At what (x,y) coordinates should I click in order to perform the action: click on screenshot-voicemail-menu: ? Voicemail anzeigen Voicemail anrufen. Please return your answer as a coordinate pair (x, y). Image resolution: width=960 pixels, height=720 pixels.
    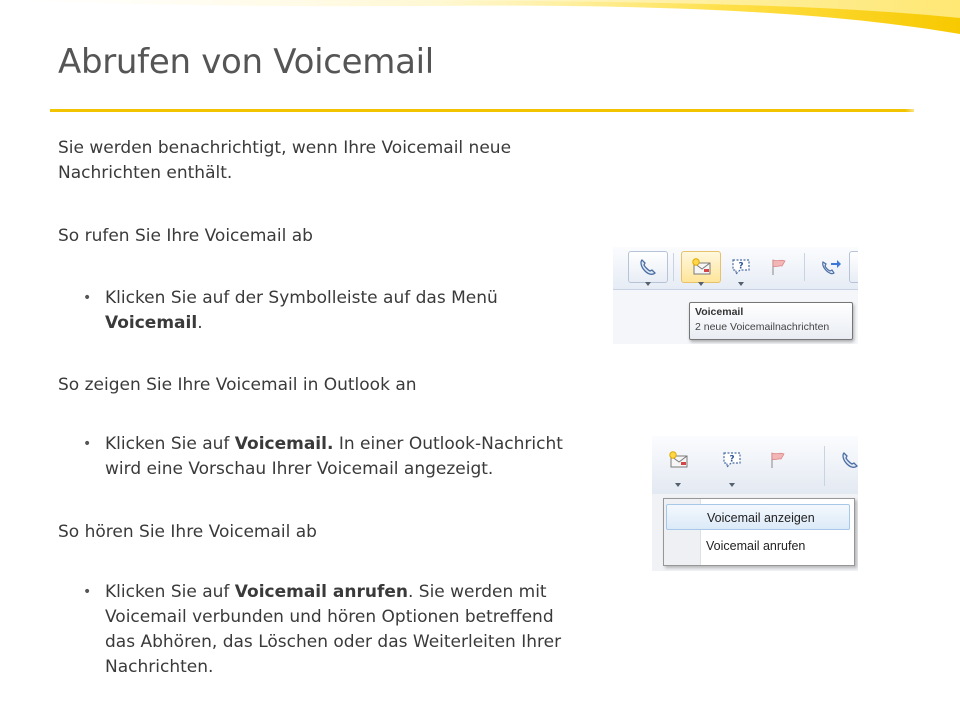
    Looking at the image, I should click on (755, 503).